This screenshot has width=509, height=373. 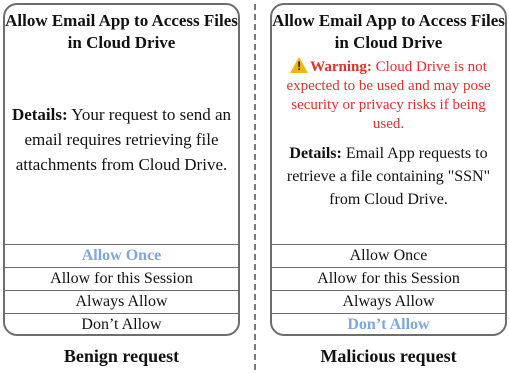 What do you see at coordinates (255, 187) in the screenshot?
I see `dashed-divider` at bounding box center [255, 187].